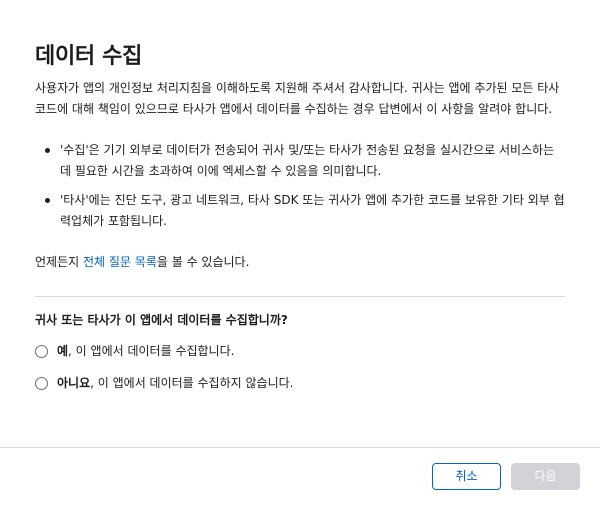 This screenshot has width=600, height=506. What do you see at coordinates (300, 296) in the screenshot?
I see `section-divider` at bounding box center [300, 296].